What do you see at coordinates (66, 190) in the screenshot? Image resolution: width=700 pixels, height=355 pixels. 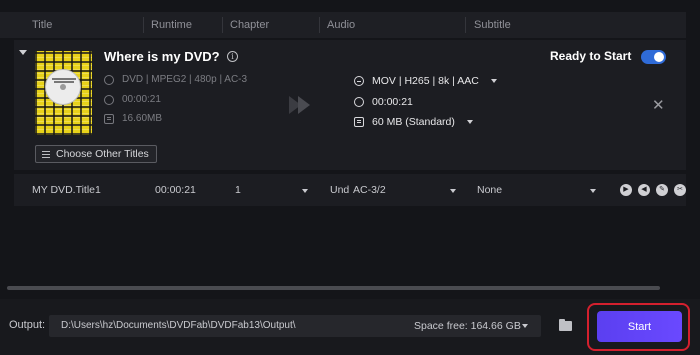 I see `row-title: MY DVD.Title1` at bounding box center [66, 190].